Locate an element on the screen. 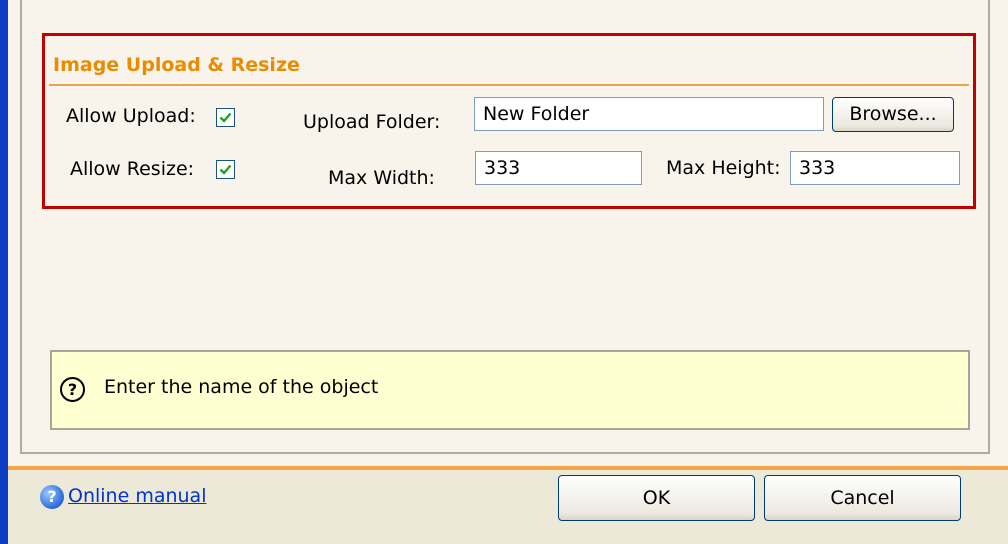 The image size is (1008, 544). upload-folder-input: New Folder is located at coordinates (649, 114).